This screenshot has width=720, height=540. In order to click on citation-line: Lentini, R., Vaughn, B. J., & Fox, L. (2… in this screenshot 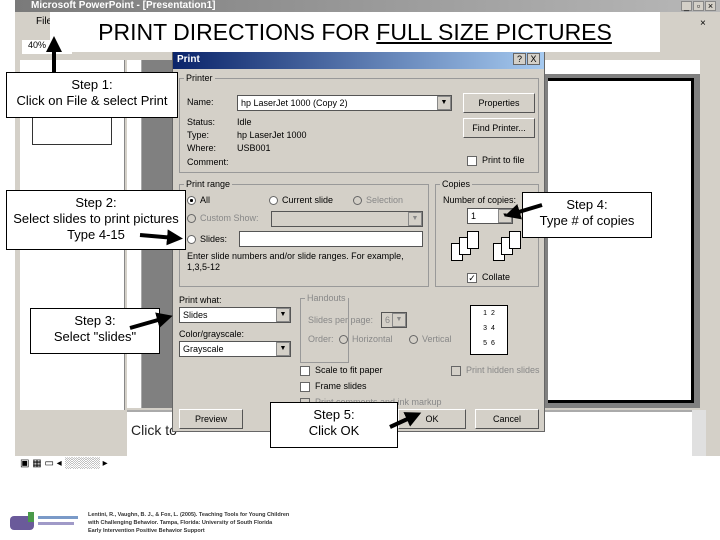, I will do `click(189, 515)`.